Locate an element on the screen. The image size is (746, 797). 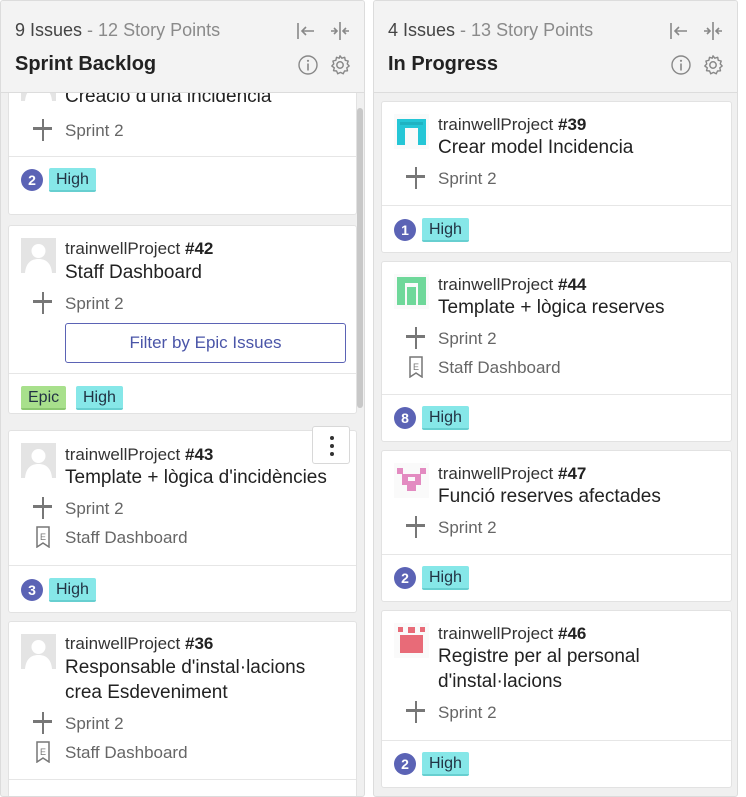
issue-summary: Template + lògica d'incidències is located at coordinates (196, 477).